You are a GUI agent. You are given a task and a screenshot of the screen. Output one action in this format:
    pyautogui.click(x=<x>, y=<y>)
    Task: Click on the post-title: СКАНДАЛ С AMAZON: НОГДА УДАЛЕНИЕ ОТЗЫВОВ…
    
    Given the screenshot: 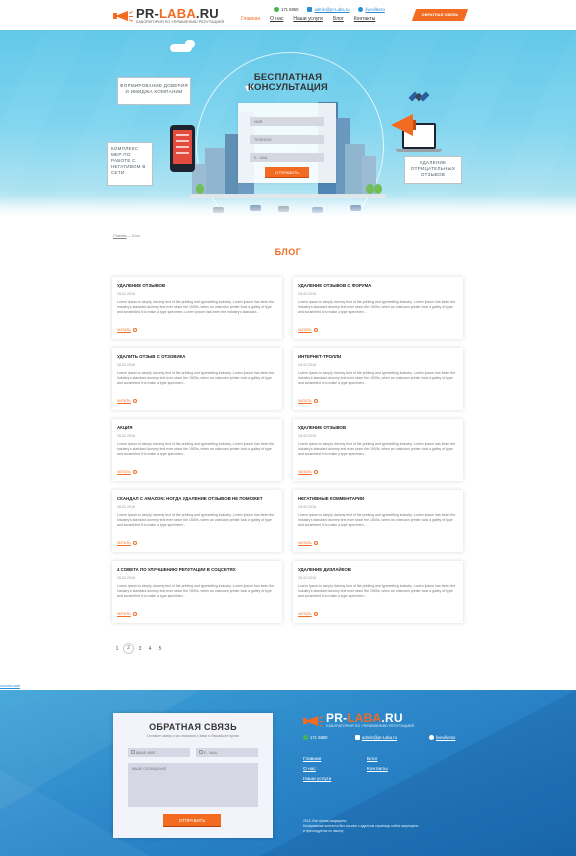 What is the action you would take?
    pyautogui.click(x=197, y=498)
    